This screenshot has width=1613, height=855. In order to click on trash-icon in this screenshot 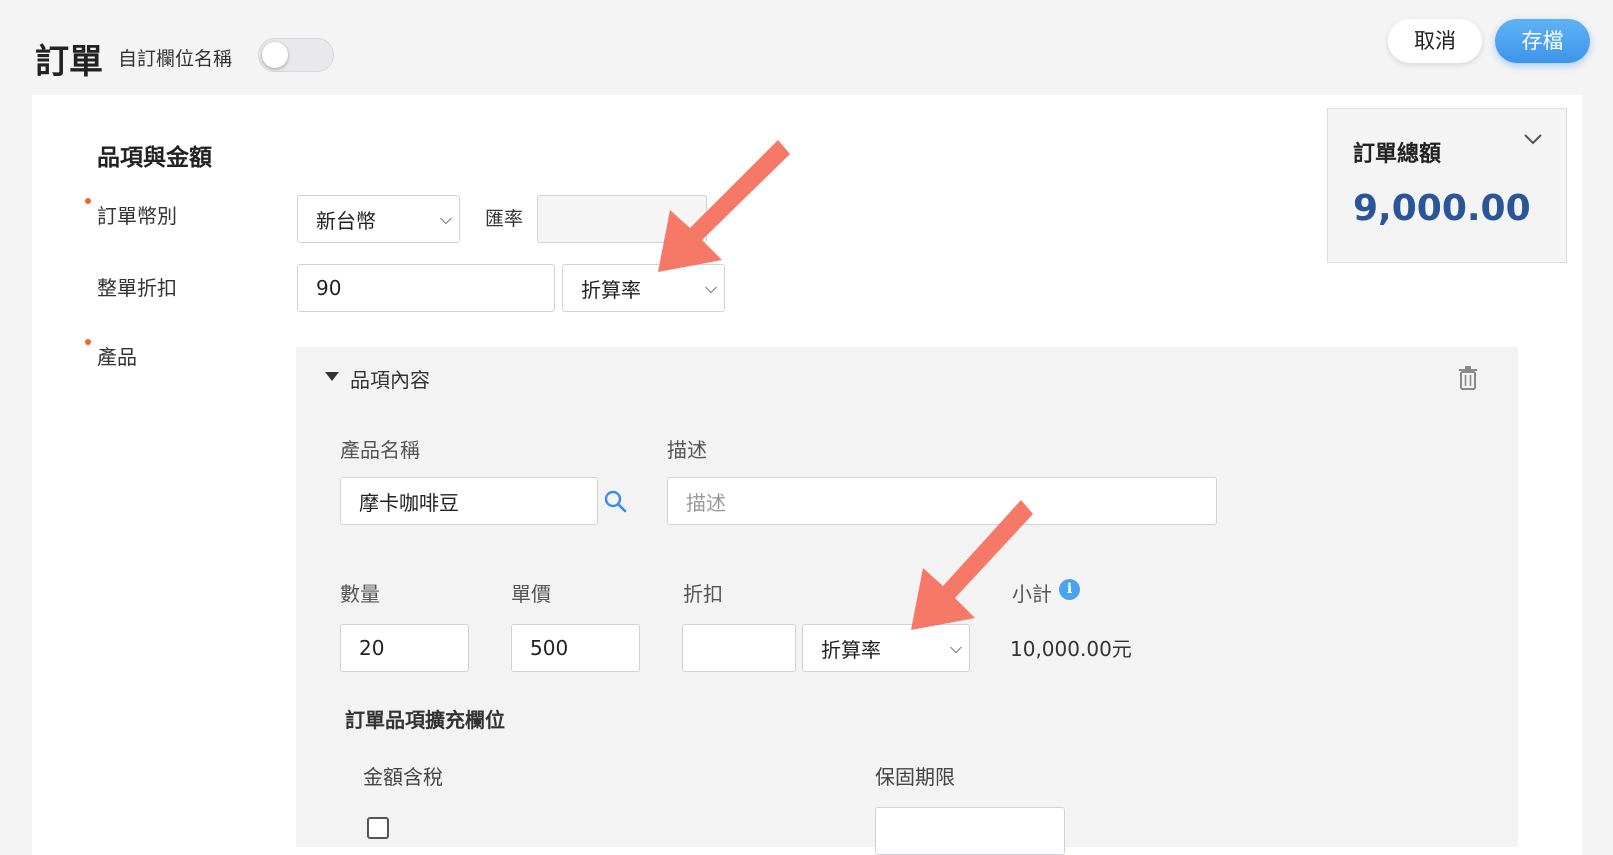, I will do `click(1468, 378)`.